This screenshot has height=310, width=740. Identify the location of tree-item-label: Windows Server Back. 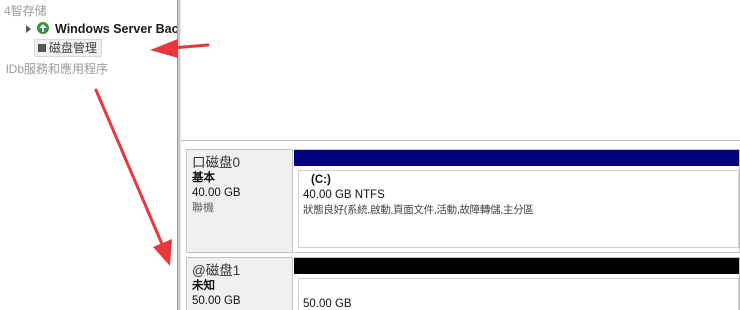
(116, 29).